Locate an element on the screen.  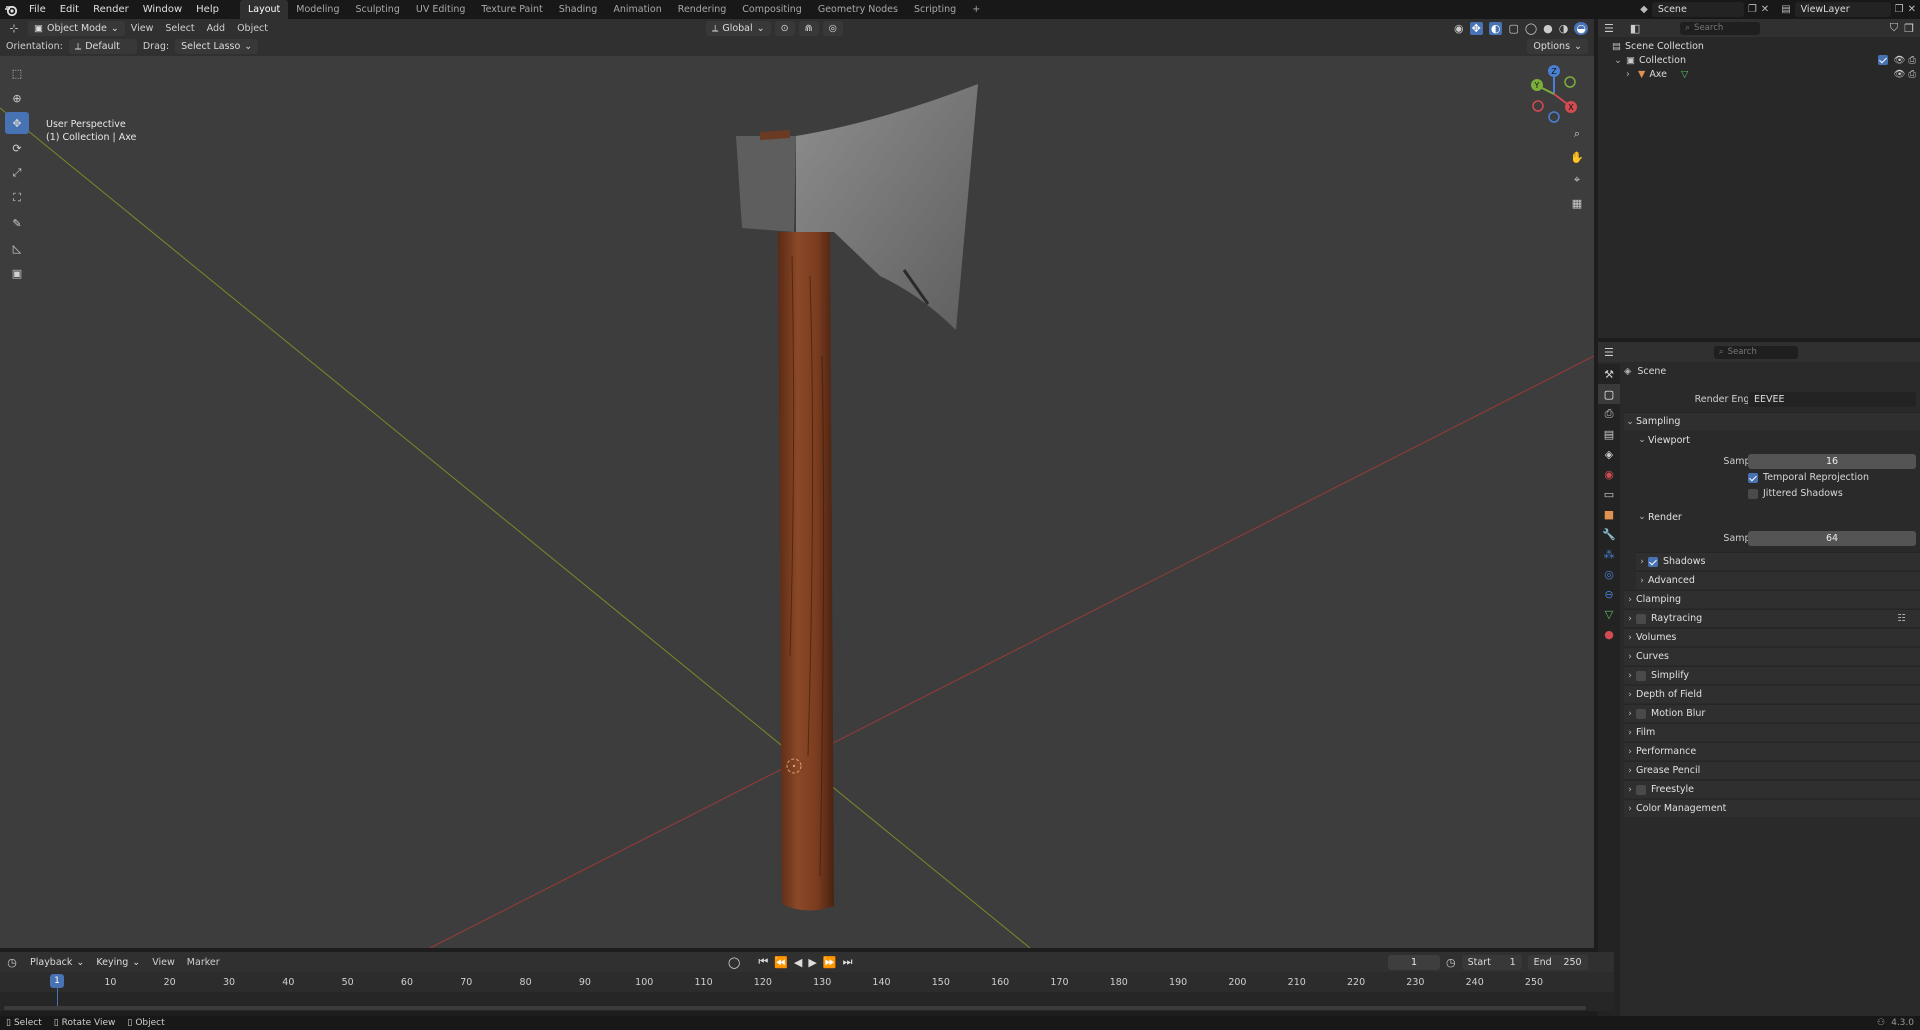
cursor-tool-icon: ⊕ is located at coordinates (17, 98).